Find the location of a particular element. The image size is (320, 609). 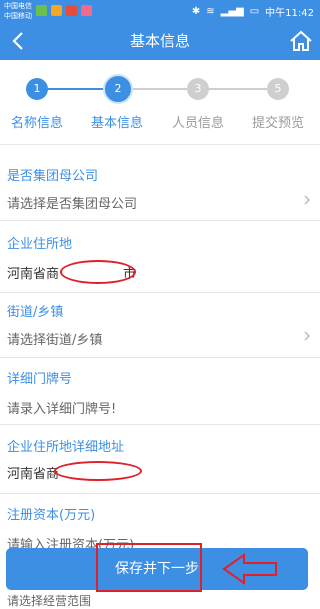

step-indicator is located at coordinates (160, 102).